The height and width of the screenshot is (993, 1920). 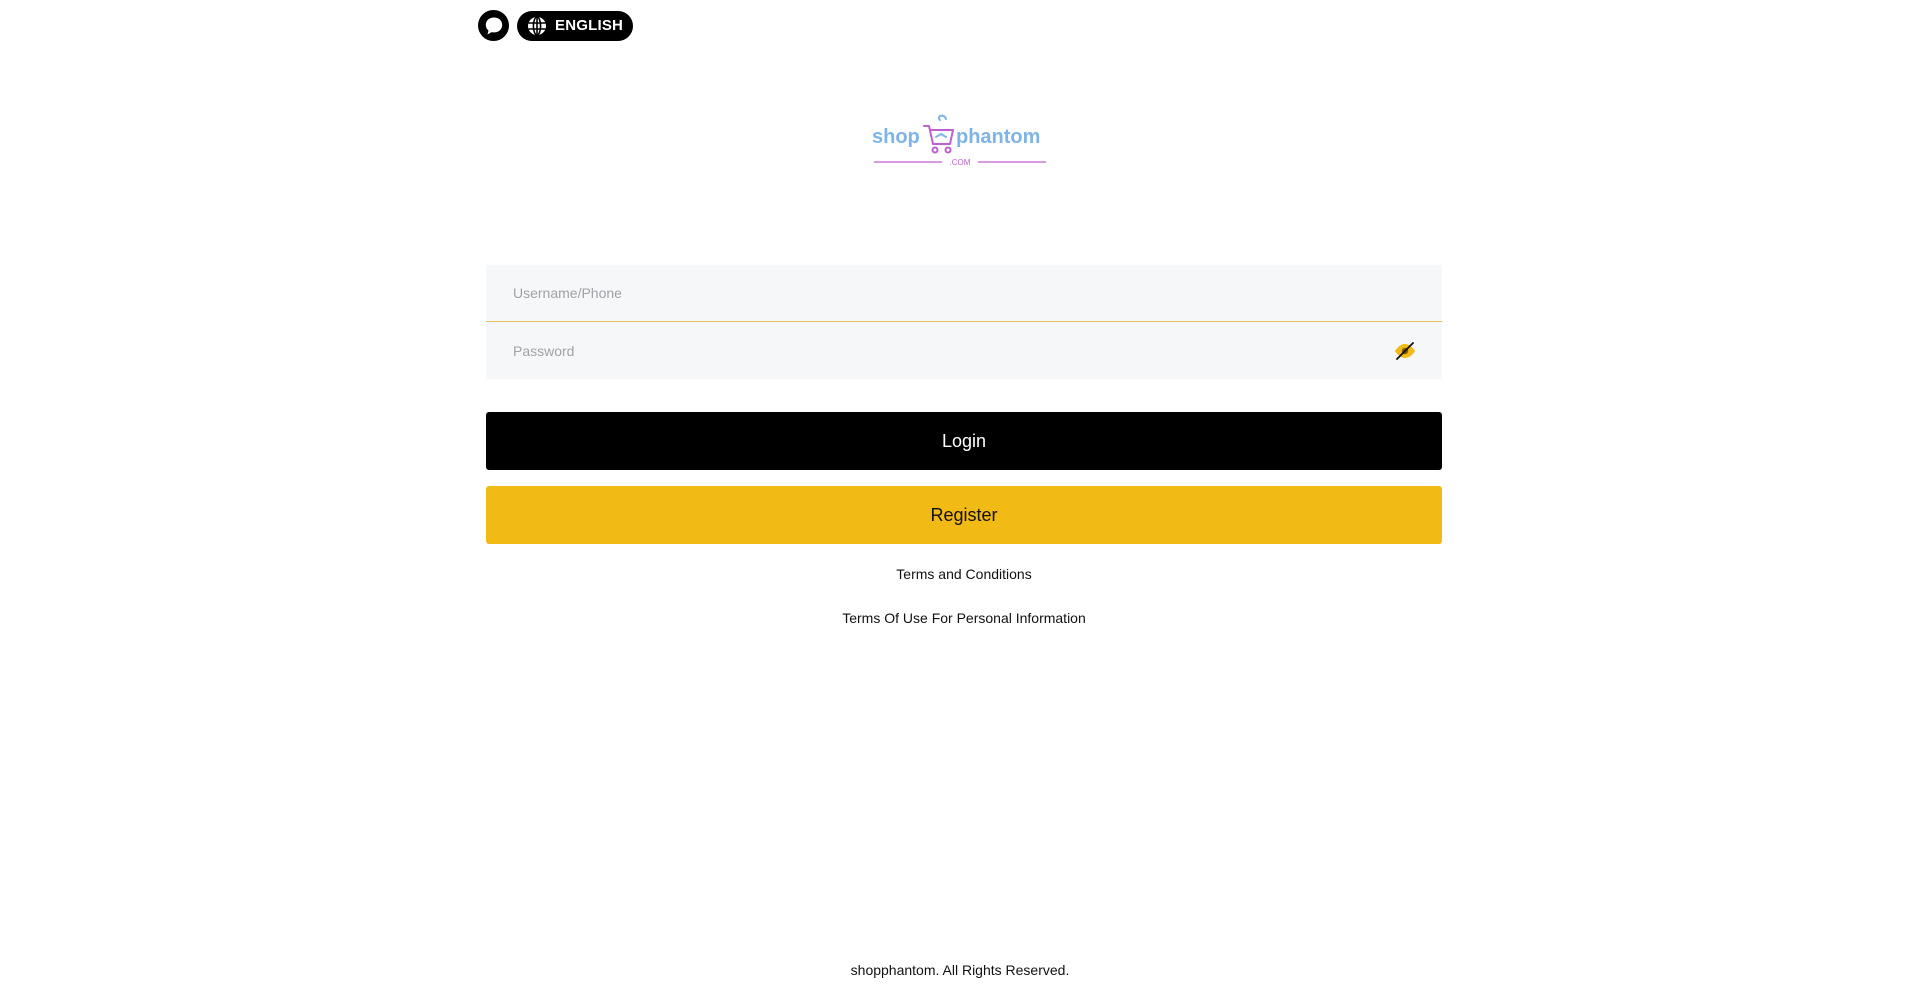 I want to click on language-selector: ENGLISH, so click(x=575, y=25).